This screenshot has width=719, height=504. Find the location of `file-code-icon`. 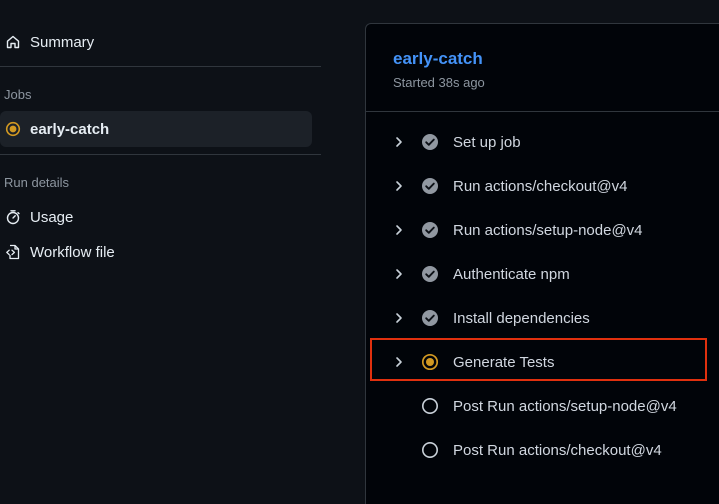

file-code-icon is located at coordinates (13, 252).